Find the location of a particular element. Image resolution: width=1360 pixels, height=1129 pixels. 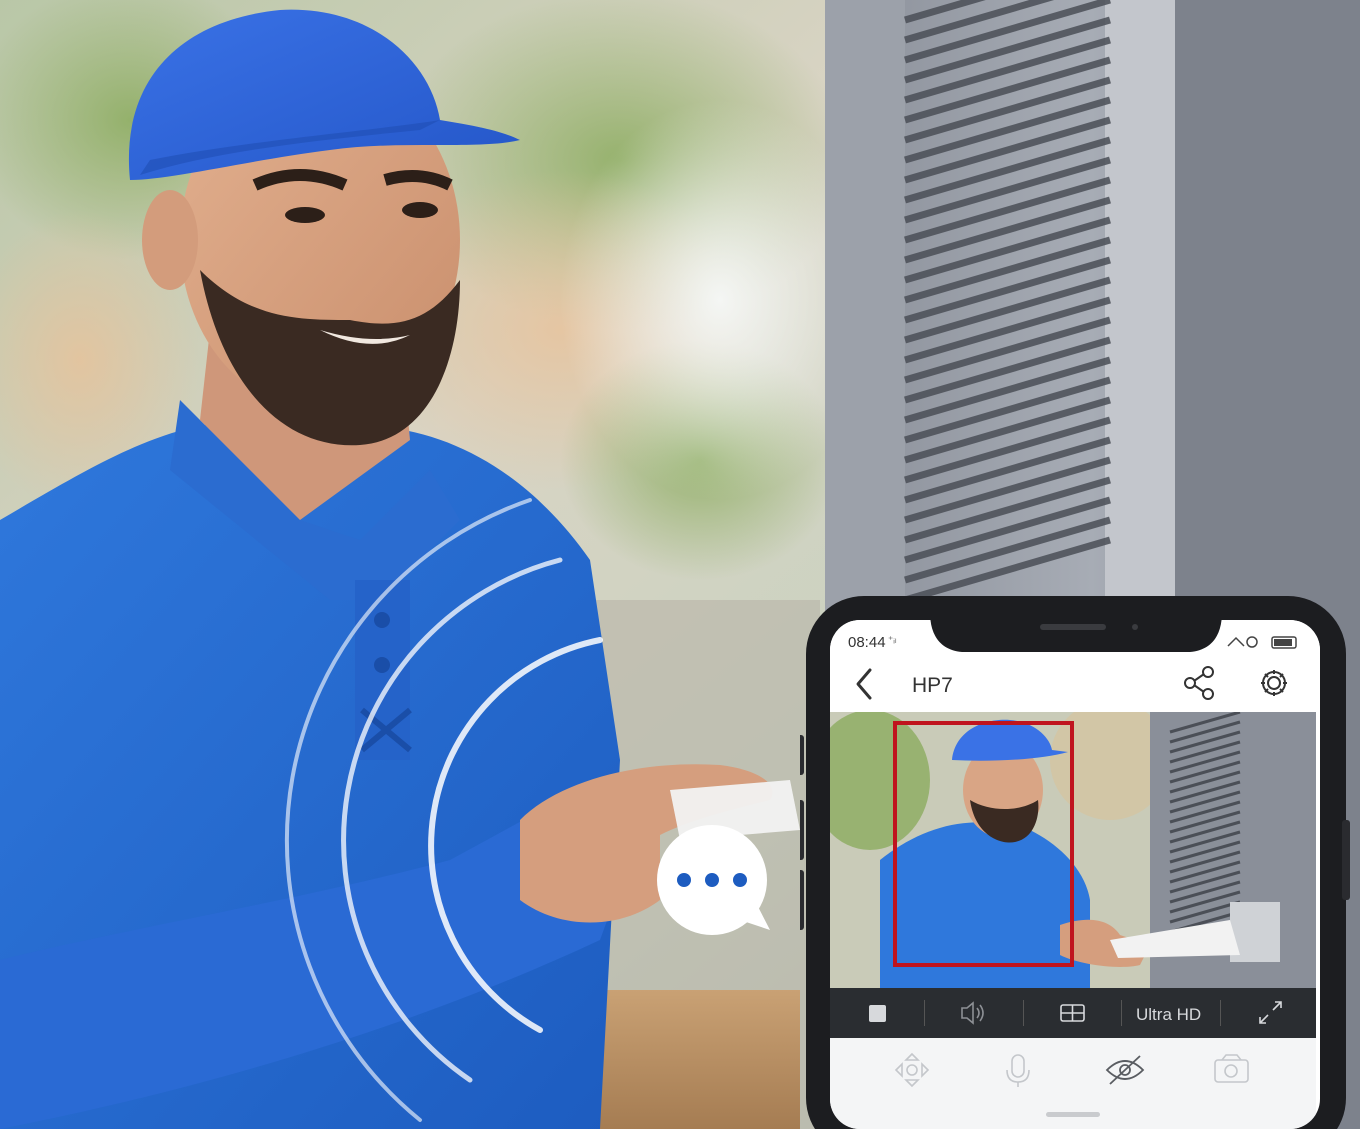

front-camera is located at coordinates (1135, 627).